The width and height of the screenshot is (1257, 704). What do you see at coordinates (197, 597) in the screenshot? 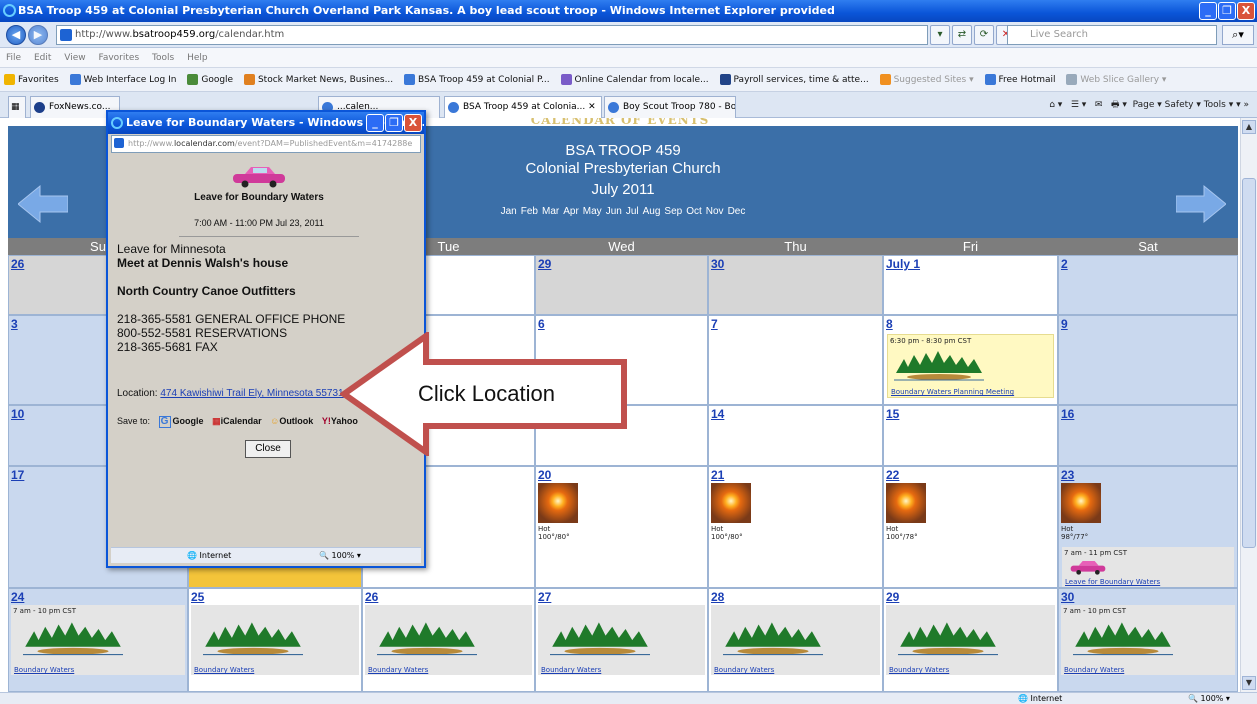
I see `day-number-link: 25` at bounding box center [197, 597].